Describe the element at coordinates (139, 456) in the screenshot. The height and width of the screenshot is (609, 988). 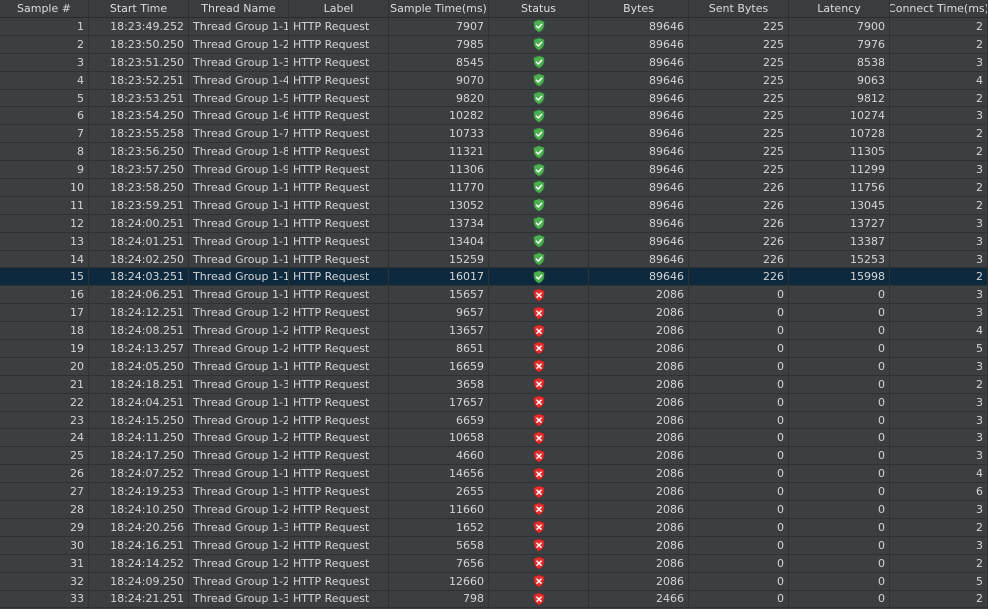
I see `cell-start-time: 18:24:17.250` at that location.